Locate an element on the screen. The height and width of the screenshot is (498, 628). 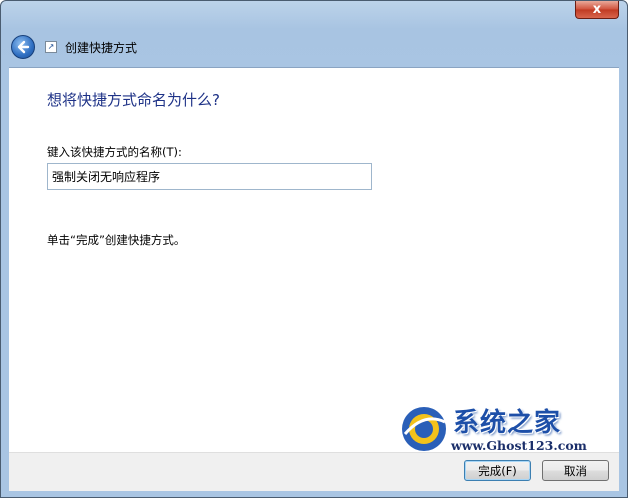
shortcut-icon: ↗ is located at coordinates (51, 47).